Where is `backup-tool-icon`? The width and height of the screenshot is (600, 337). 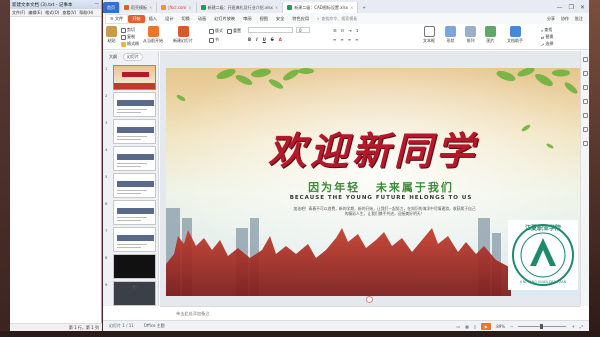
backup-tool-icon is located at coordinates (585, 129).